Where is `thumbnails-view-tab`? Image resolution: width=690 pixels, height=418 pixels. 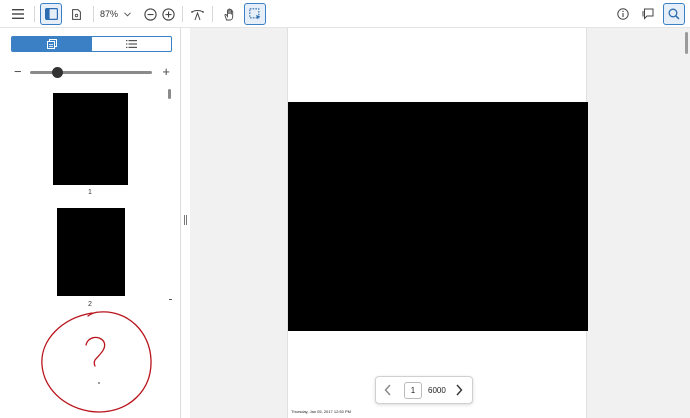
thumbnails-view-tab is located at coordinates (52, 44).